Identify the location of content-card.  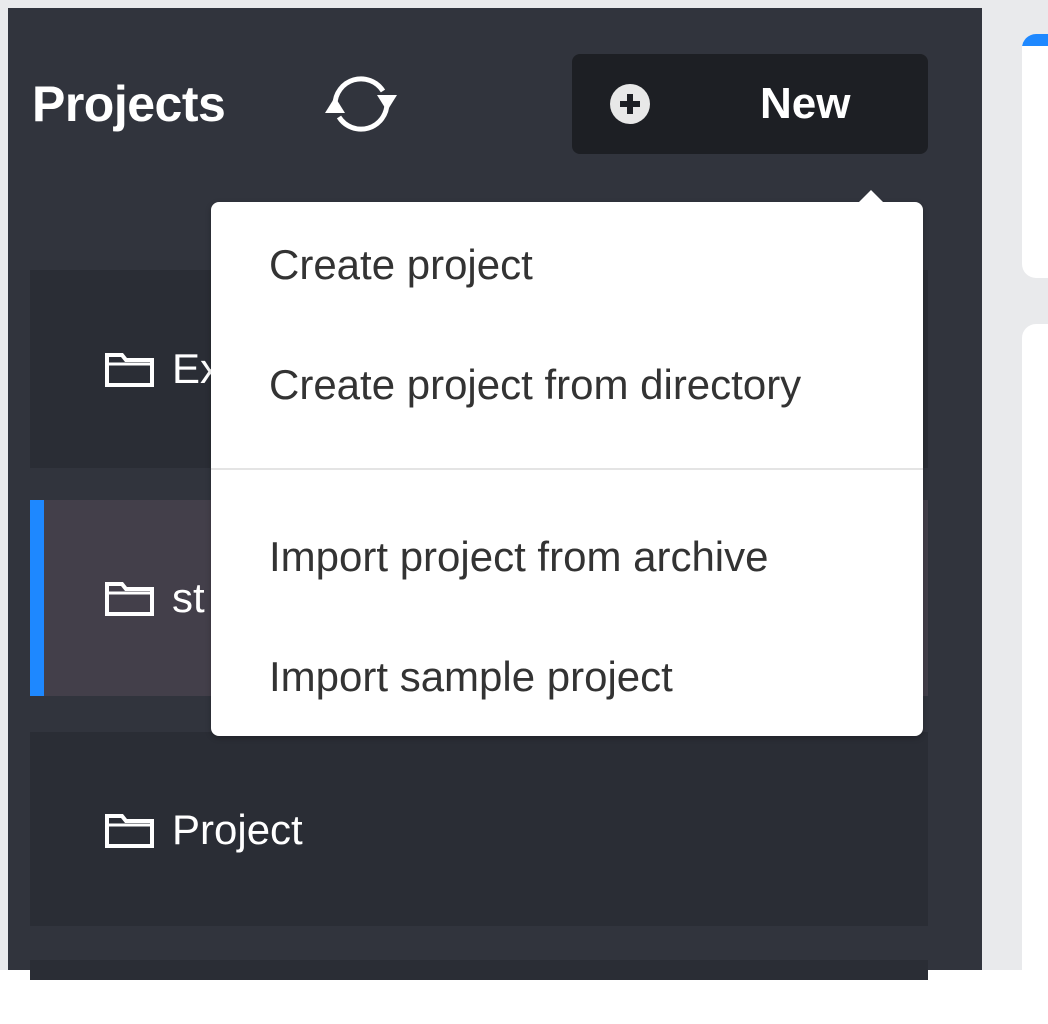
(1035, 156).